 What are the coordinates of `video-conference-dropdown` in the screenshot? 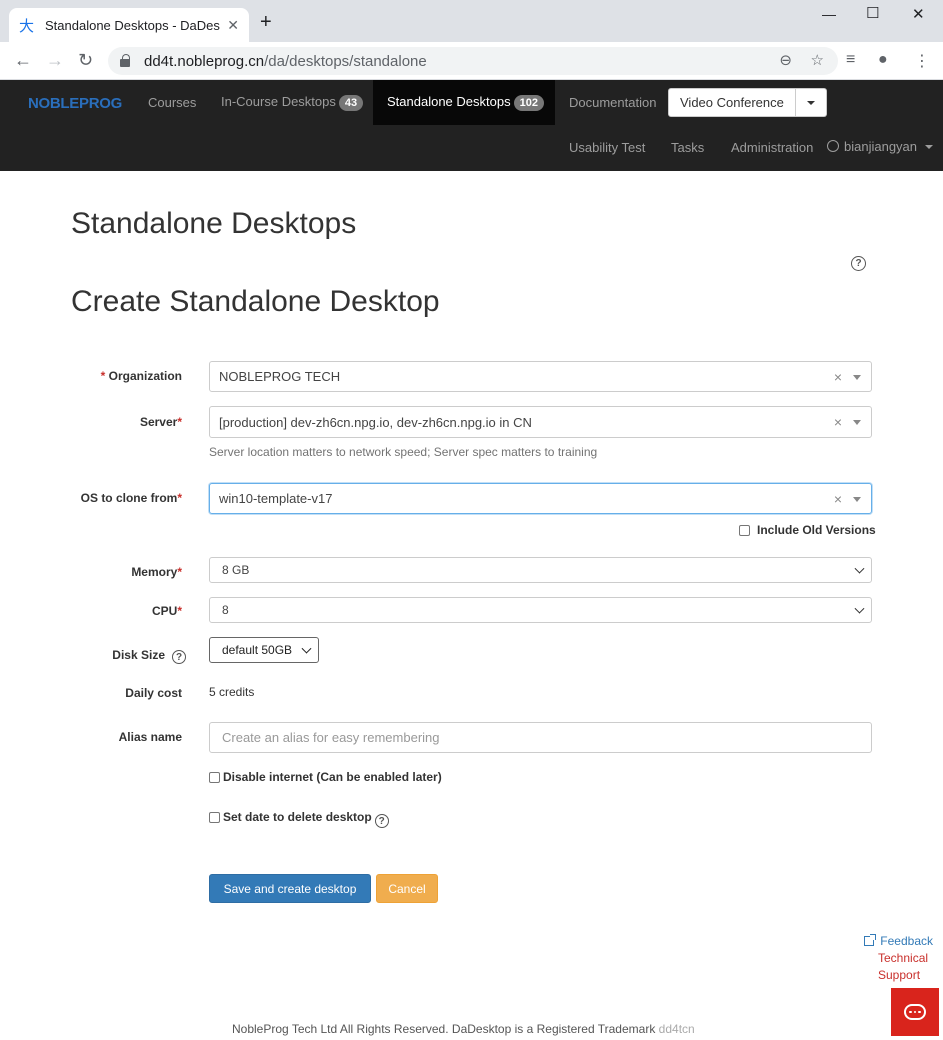 It's located at (811, 102).